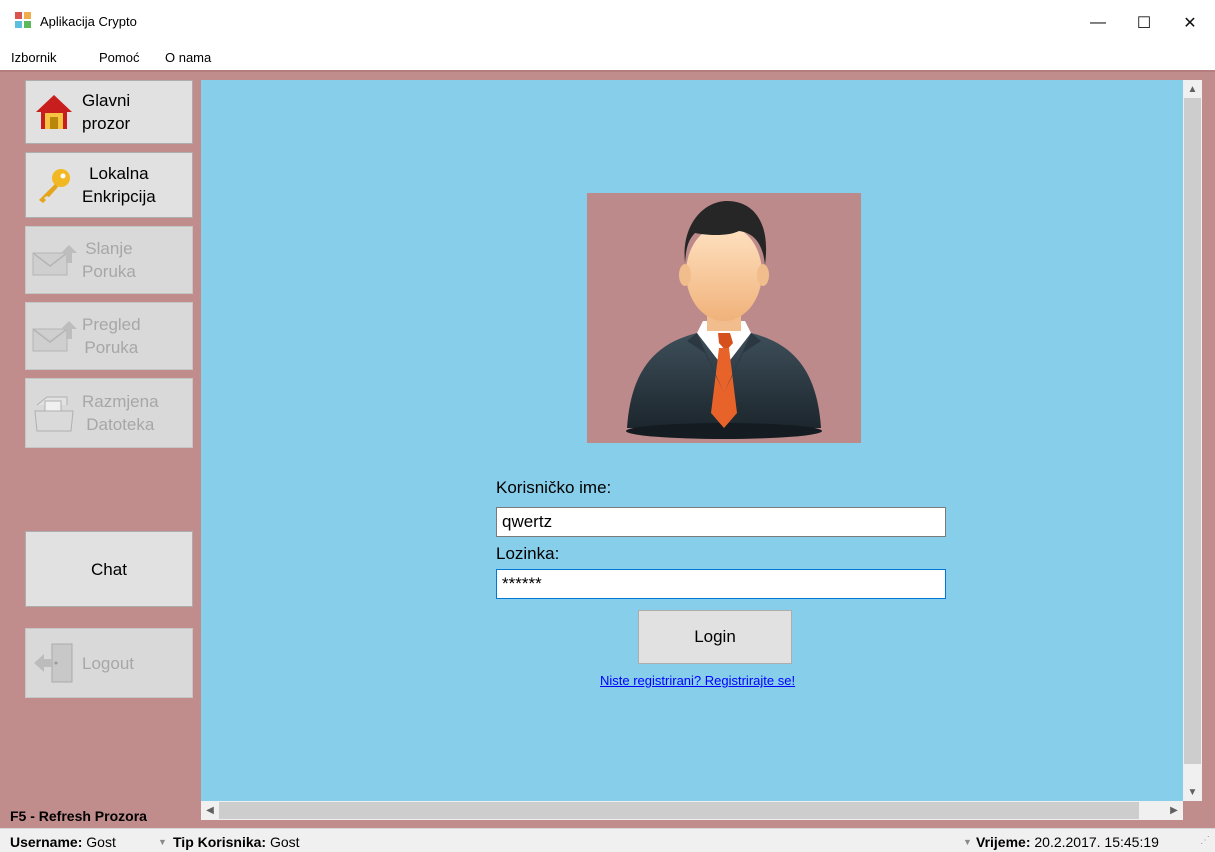  What do you see at coordinates (1003, 842) in the screenshot?
I see `status-time-label: Vrijeme:` at bounding box center [1003, 842].